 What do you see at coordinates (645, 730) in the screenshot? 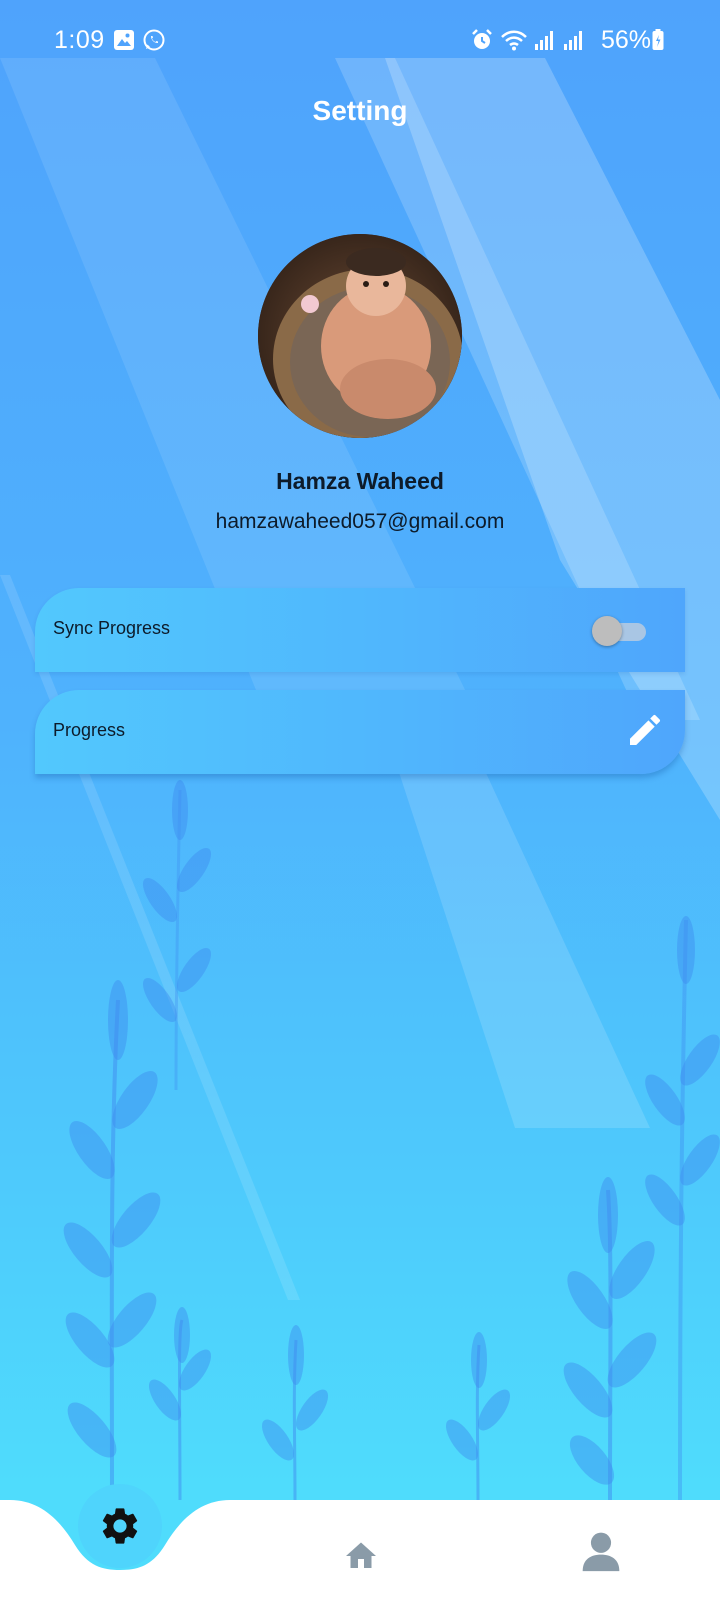
I see `pencil-icon` at bounding box center [645, 730].